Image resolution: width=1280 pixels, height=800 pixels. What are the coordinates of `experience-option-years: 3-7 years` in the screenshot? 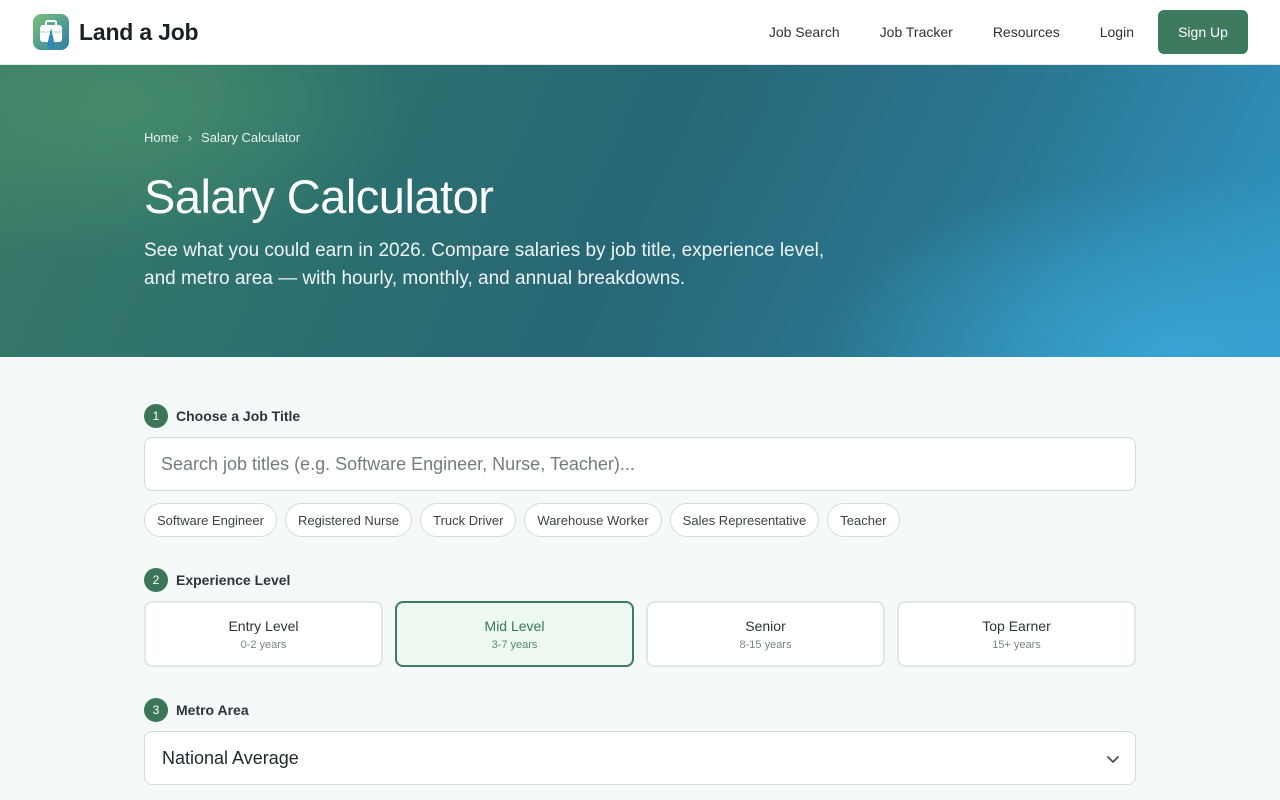 It's located at (514, 644).